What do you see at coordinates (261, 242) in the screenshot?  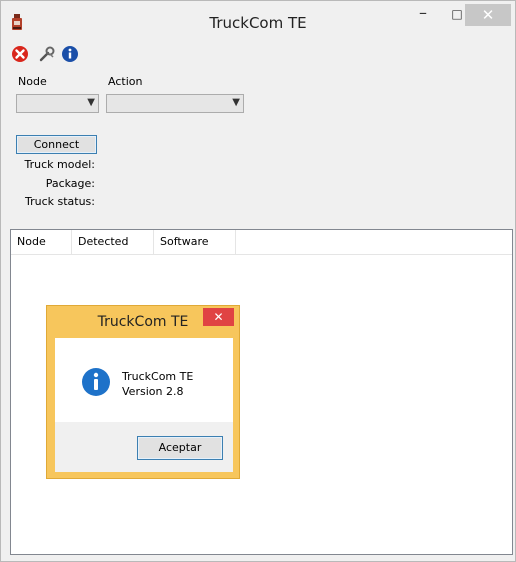 I see `grid-header: Node Detected Software` at bounding box center [261, 242].